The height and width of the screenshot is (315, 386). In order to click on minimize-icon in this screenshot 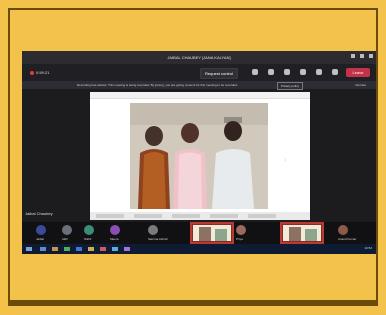, I will do `click(353, 56)`.